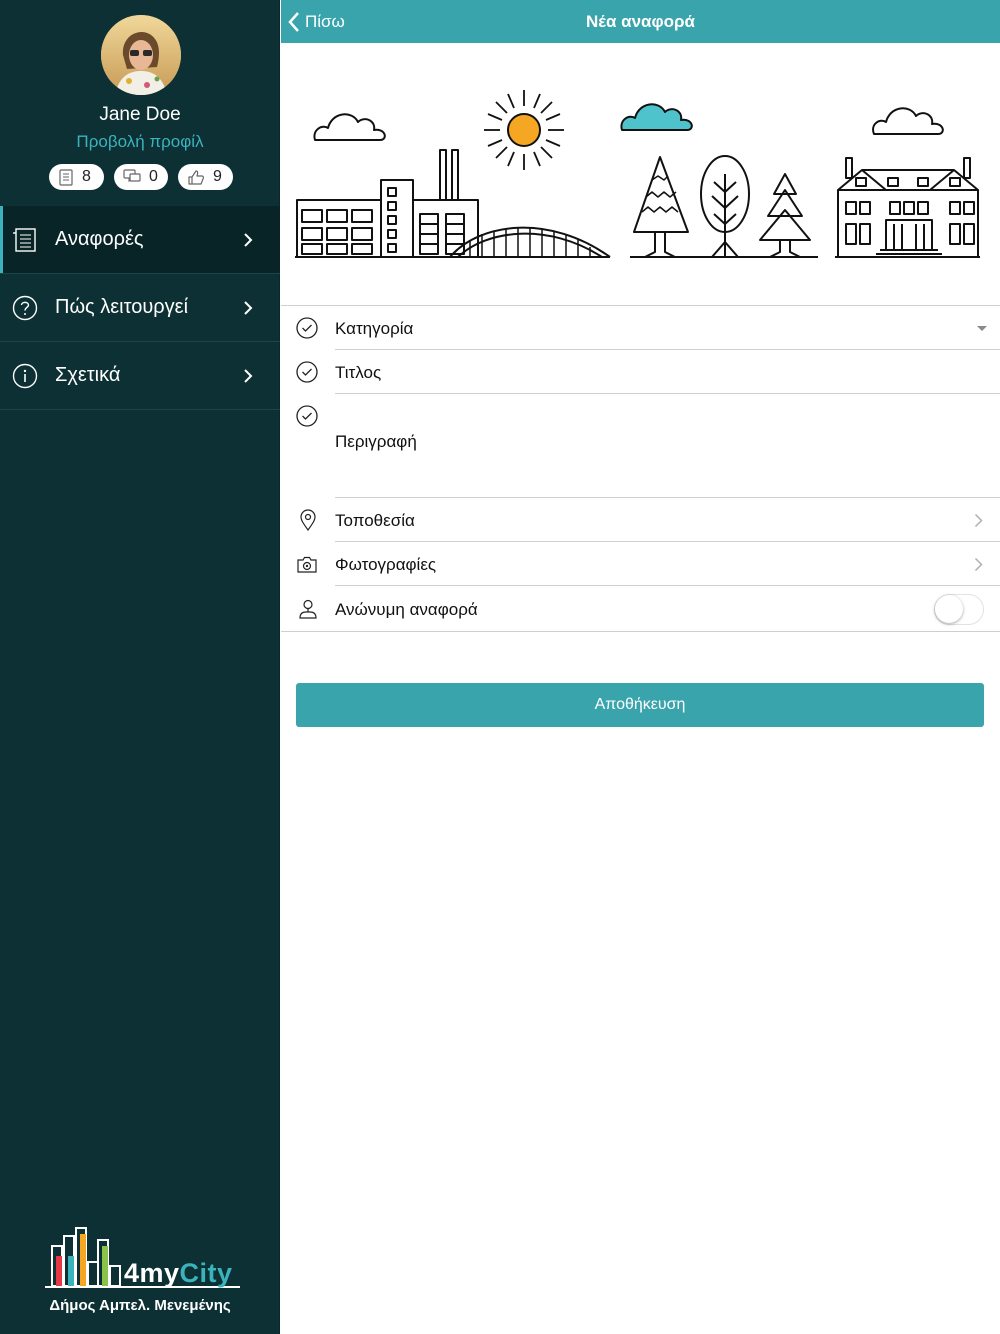  I want to click on profile-stats: 8 0 9, so click(140, 177).